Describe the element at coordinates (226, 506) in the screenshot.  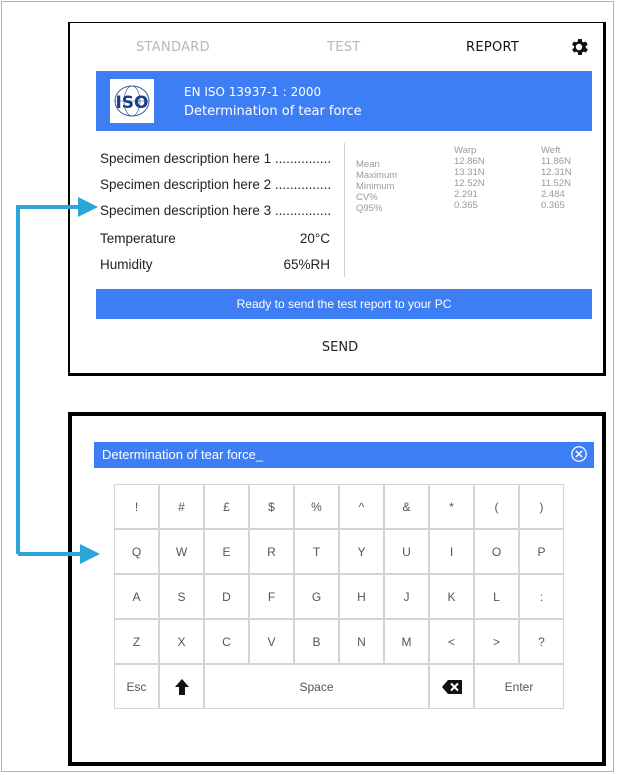
I see `key: £` at that location.